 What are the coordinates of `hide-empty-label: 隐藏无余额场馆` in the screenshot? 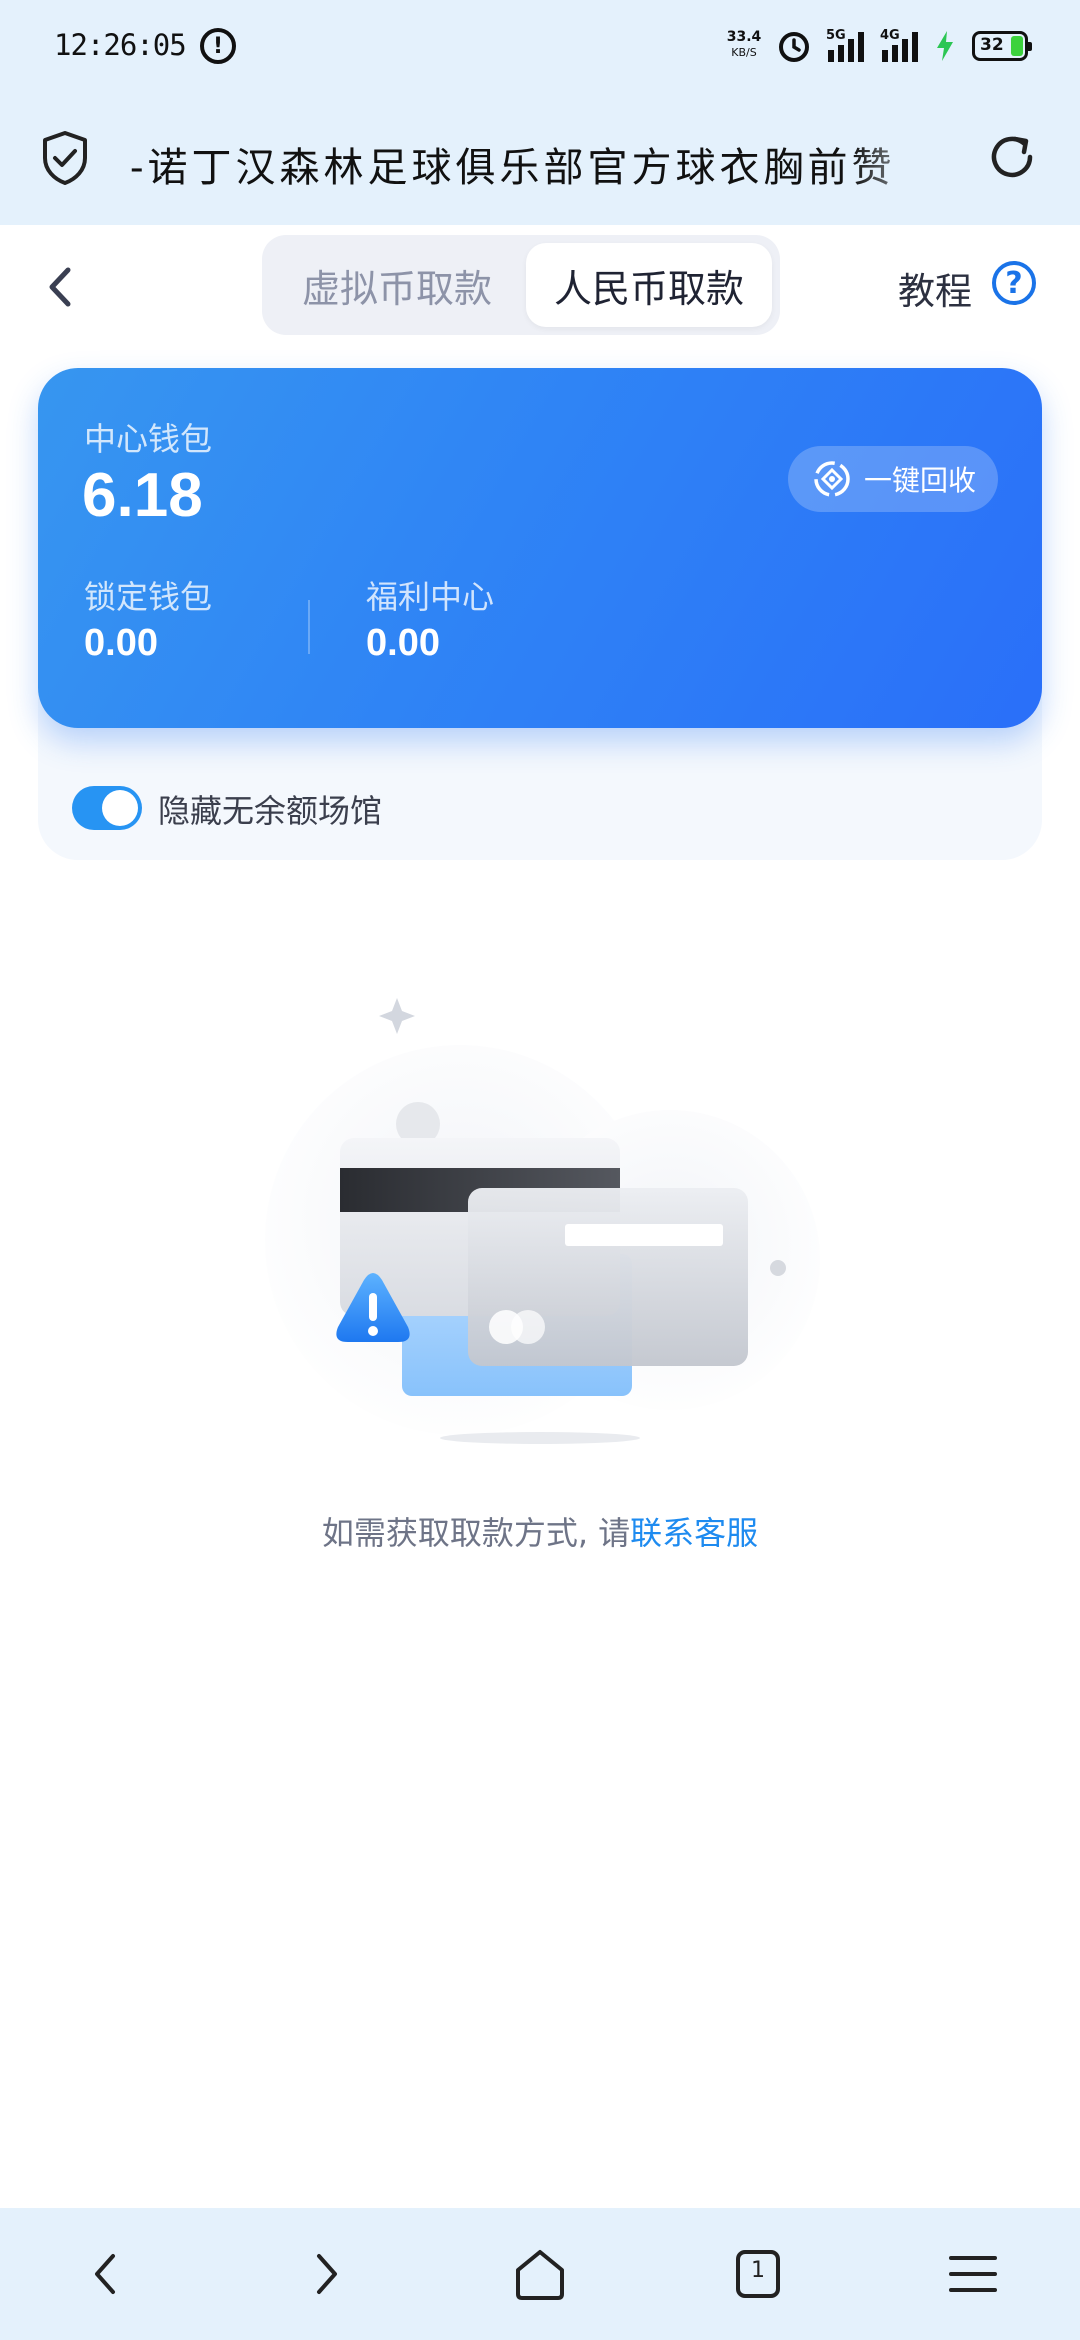 It's located at (270, 811).